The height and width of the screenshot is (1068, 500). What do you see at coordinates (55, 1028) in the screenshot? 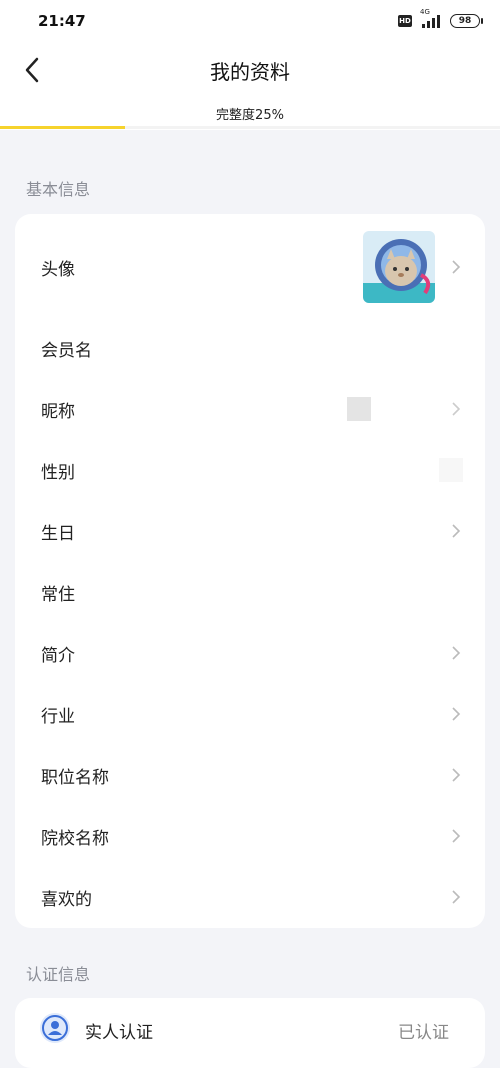
I see `user-shield-icon` at bounding box center [55, 1028].